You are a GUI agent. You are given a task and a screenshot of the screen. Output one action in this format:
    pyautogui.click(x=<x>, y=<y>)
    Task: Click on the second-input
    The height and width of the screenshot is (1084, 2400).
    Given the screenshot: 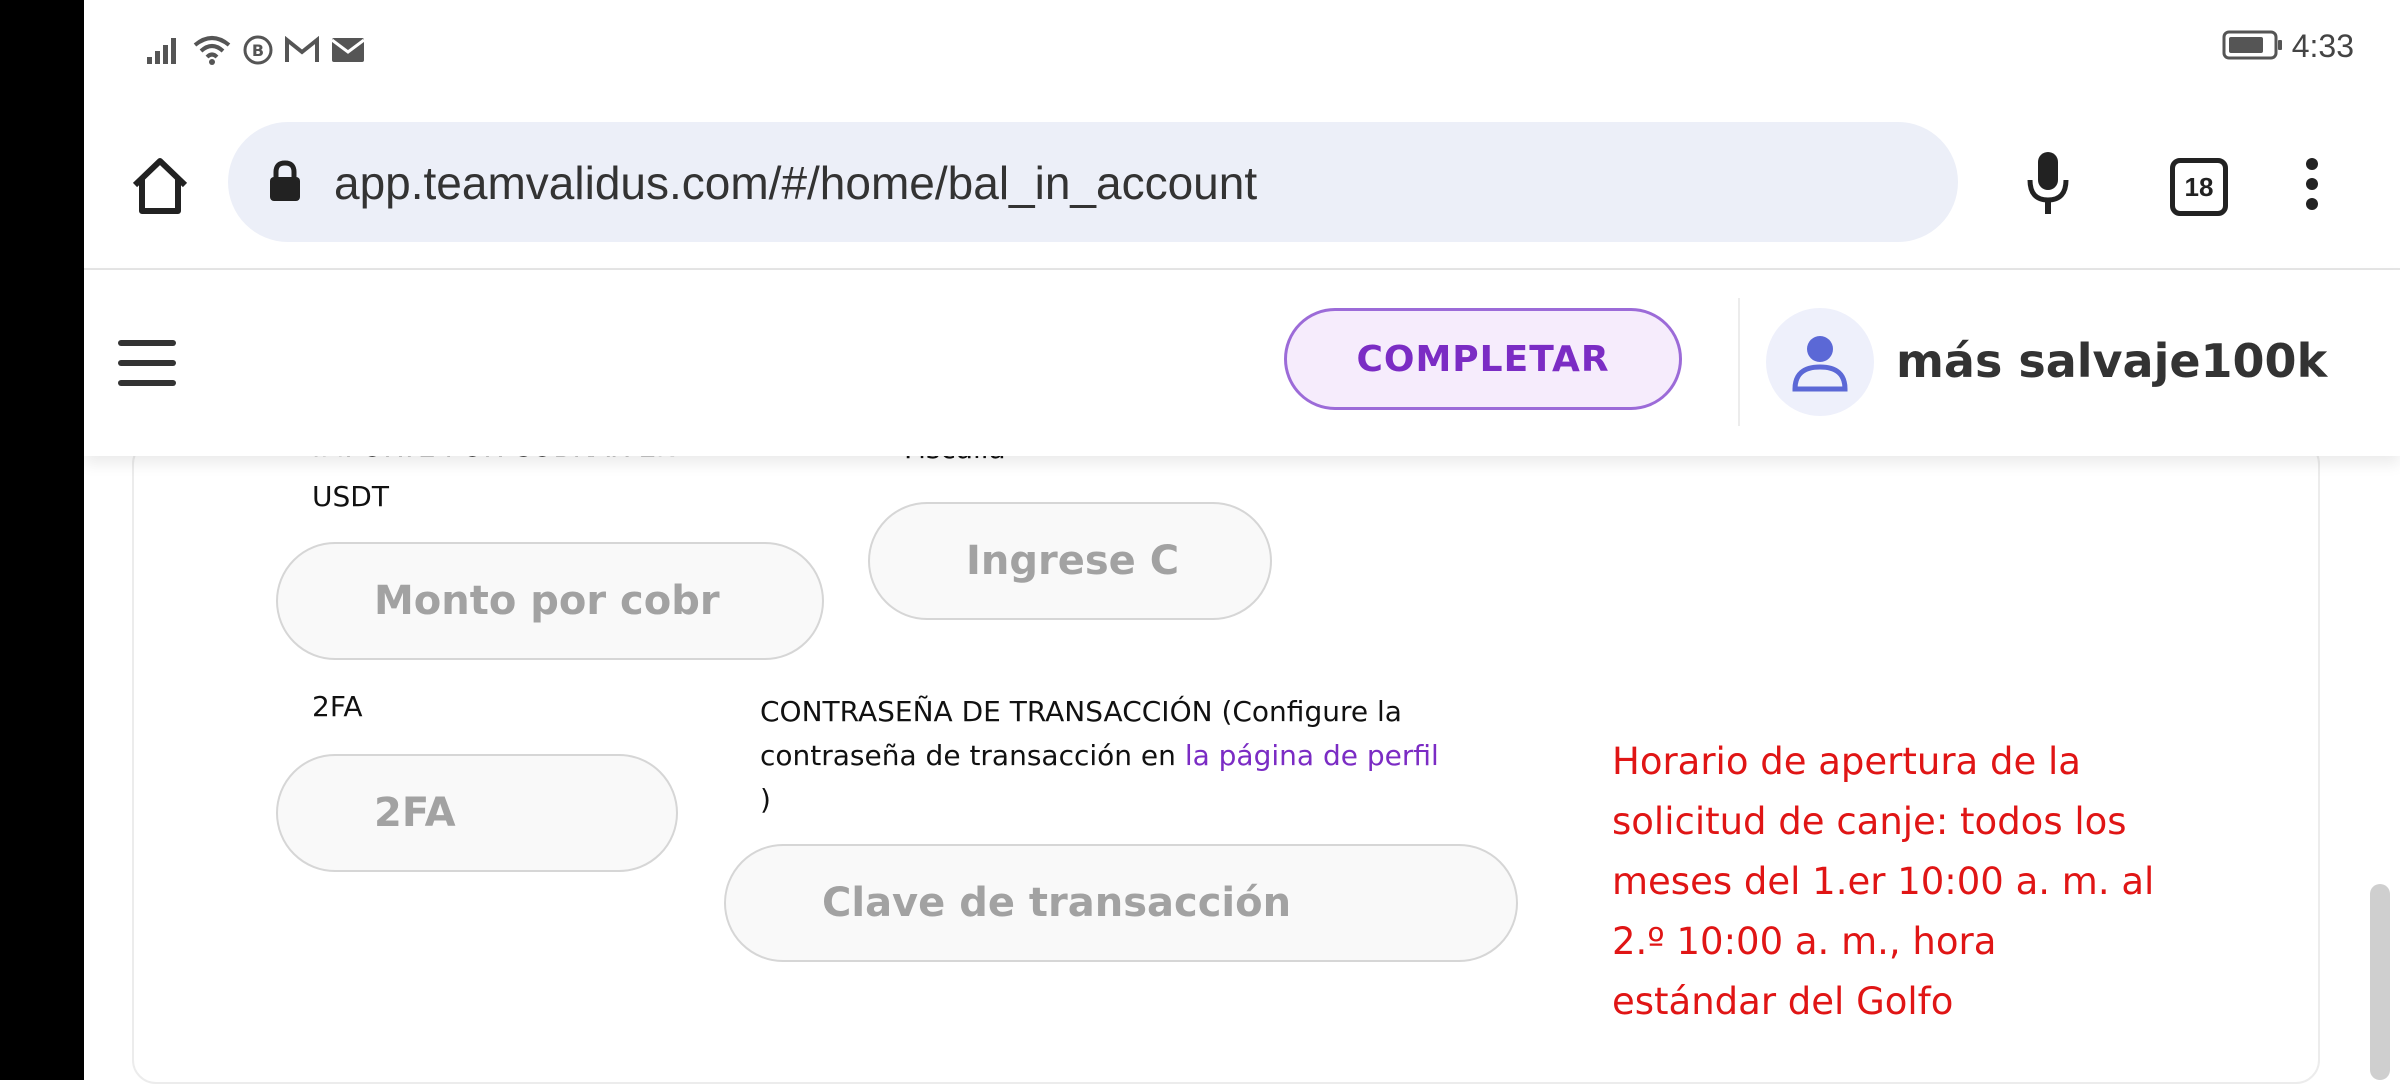 What is the action you would take?
    pyautogui.click(x=1070, y=561)
    